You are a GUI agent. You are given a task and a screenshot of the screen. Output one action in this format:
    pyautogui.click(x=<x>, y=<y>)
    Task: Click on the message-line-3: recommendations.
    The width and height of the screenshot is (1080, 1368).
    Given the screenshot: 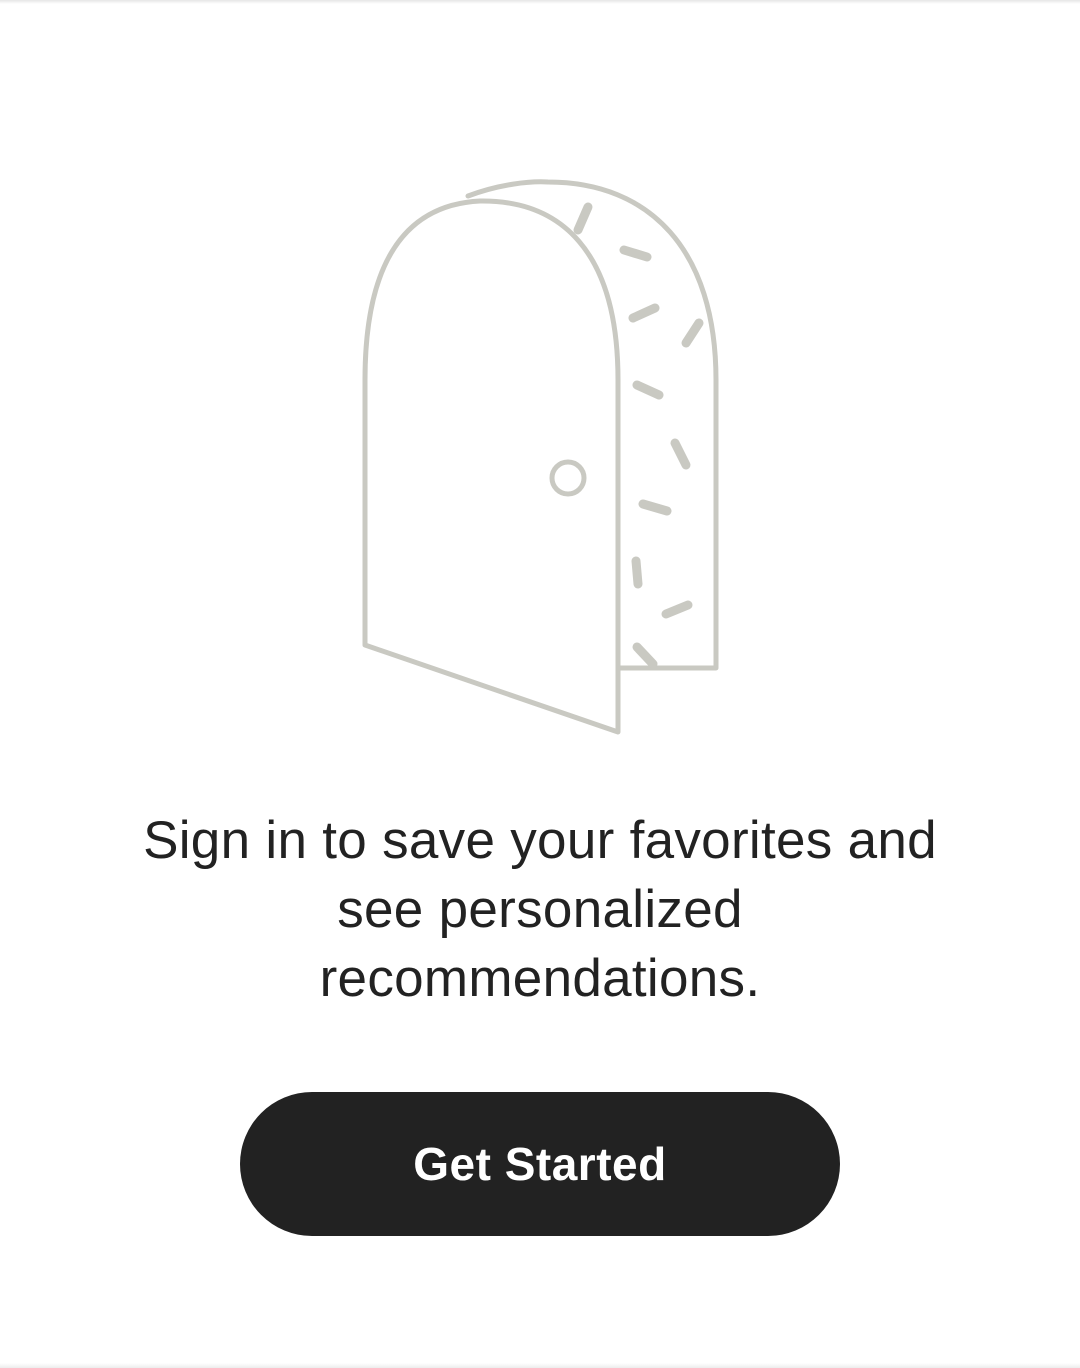 What is the action you would take?
    pyautogui.click(x=540, y=978)
    